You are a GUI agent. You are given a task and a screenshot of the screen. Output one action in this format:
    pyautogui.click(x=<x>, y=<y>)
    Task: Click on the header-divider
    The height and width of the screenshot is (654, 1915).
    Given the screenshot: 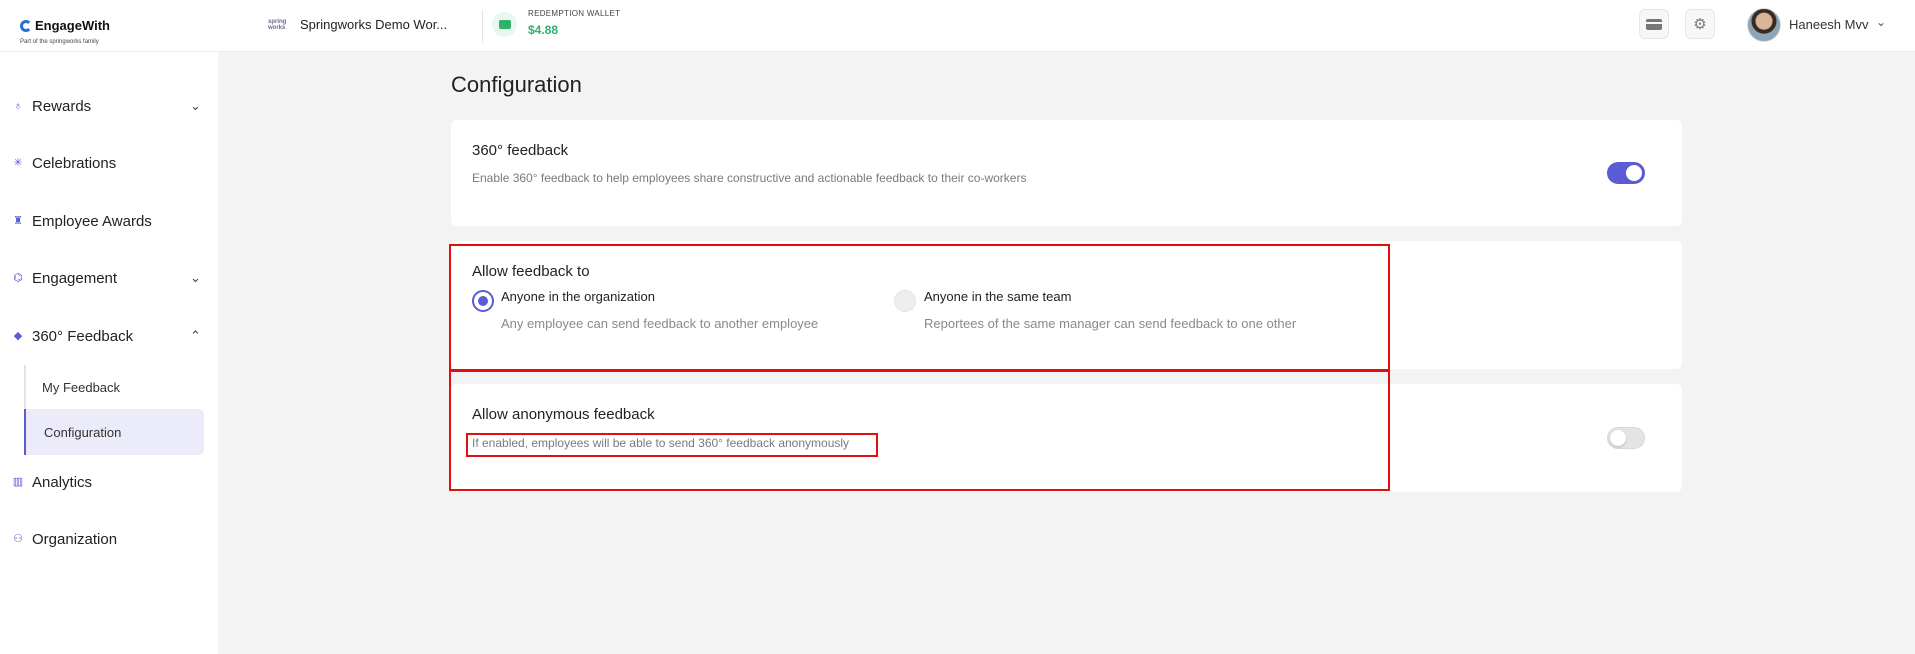 What is the action you would take?
    pyautogui.click(x=482, y=26)
    